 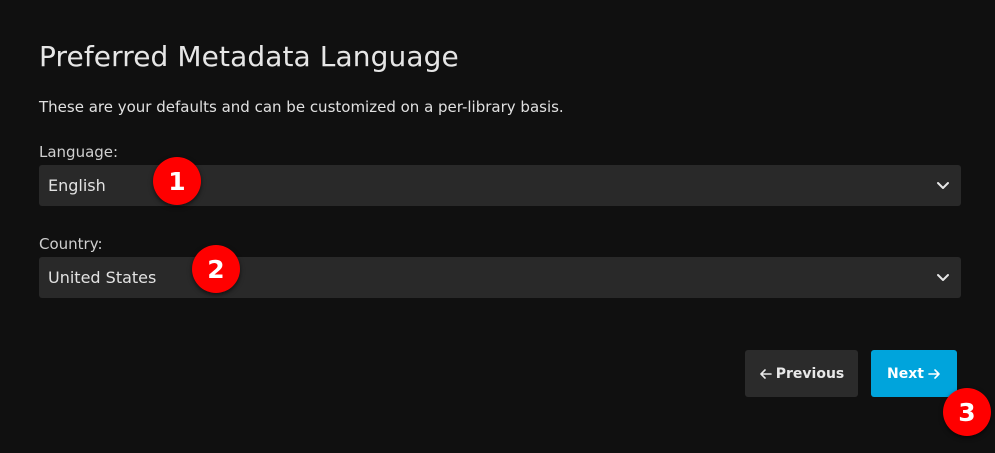 I want to click on country-select-value: United States, so click(x=102, y=277).